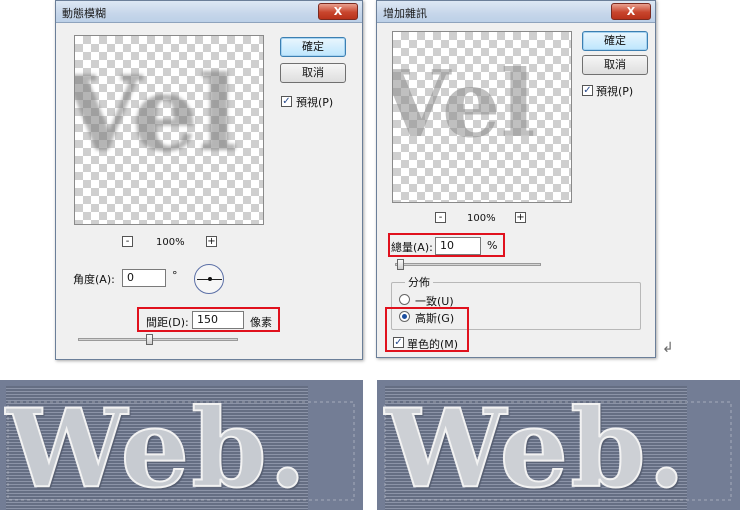  I want to click on uniform-radio, so click(404, 299).